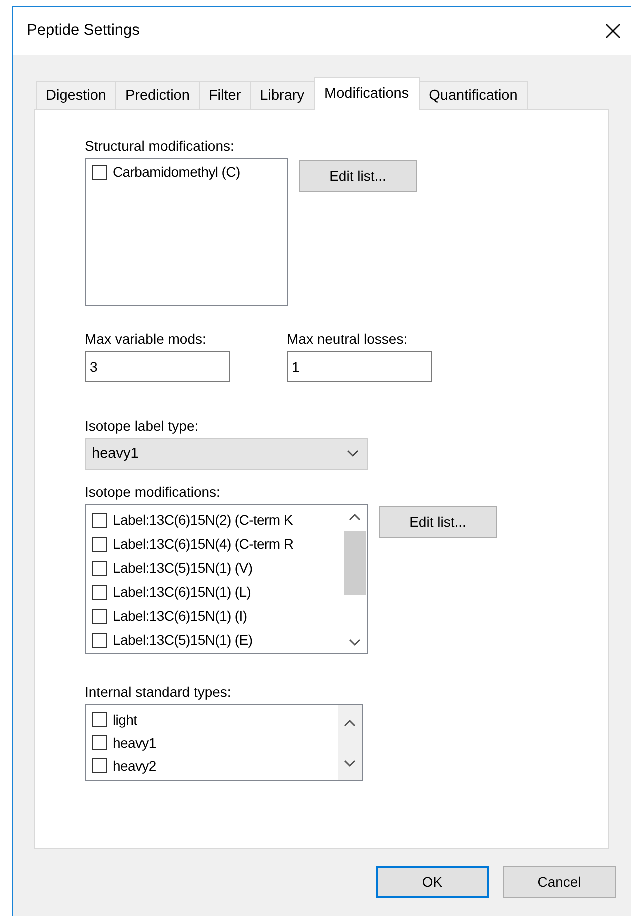 This screenshot has width=631, height=916. Describe the element at coordinates (142, 426) in the screenshot. I see `field-label: Isotope label type:` at that location.